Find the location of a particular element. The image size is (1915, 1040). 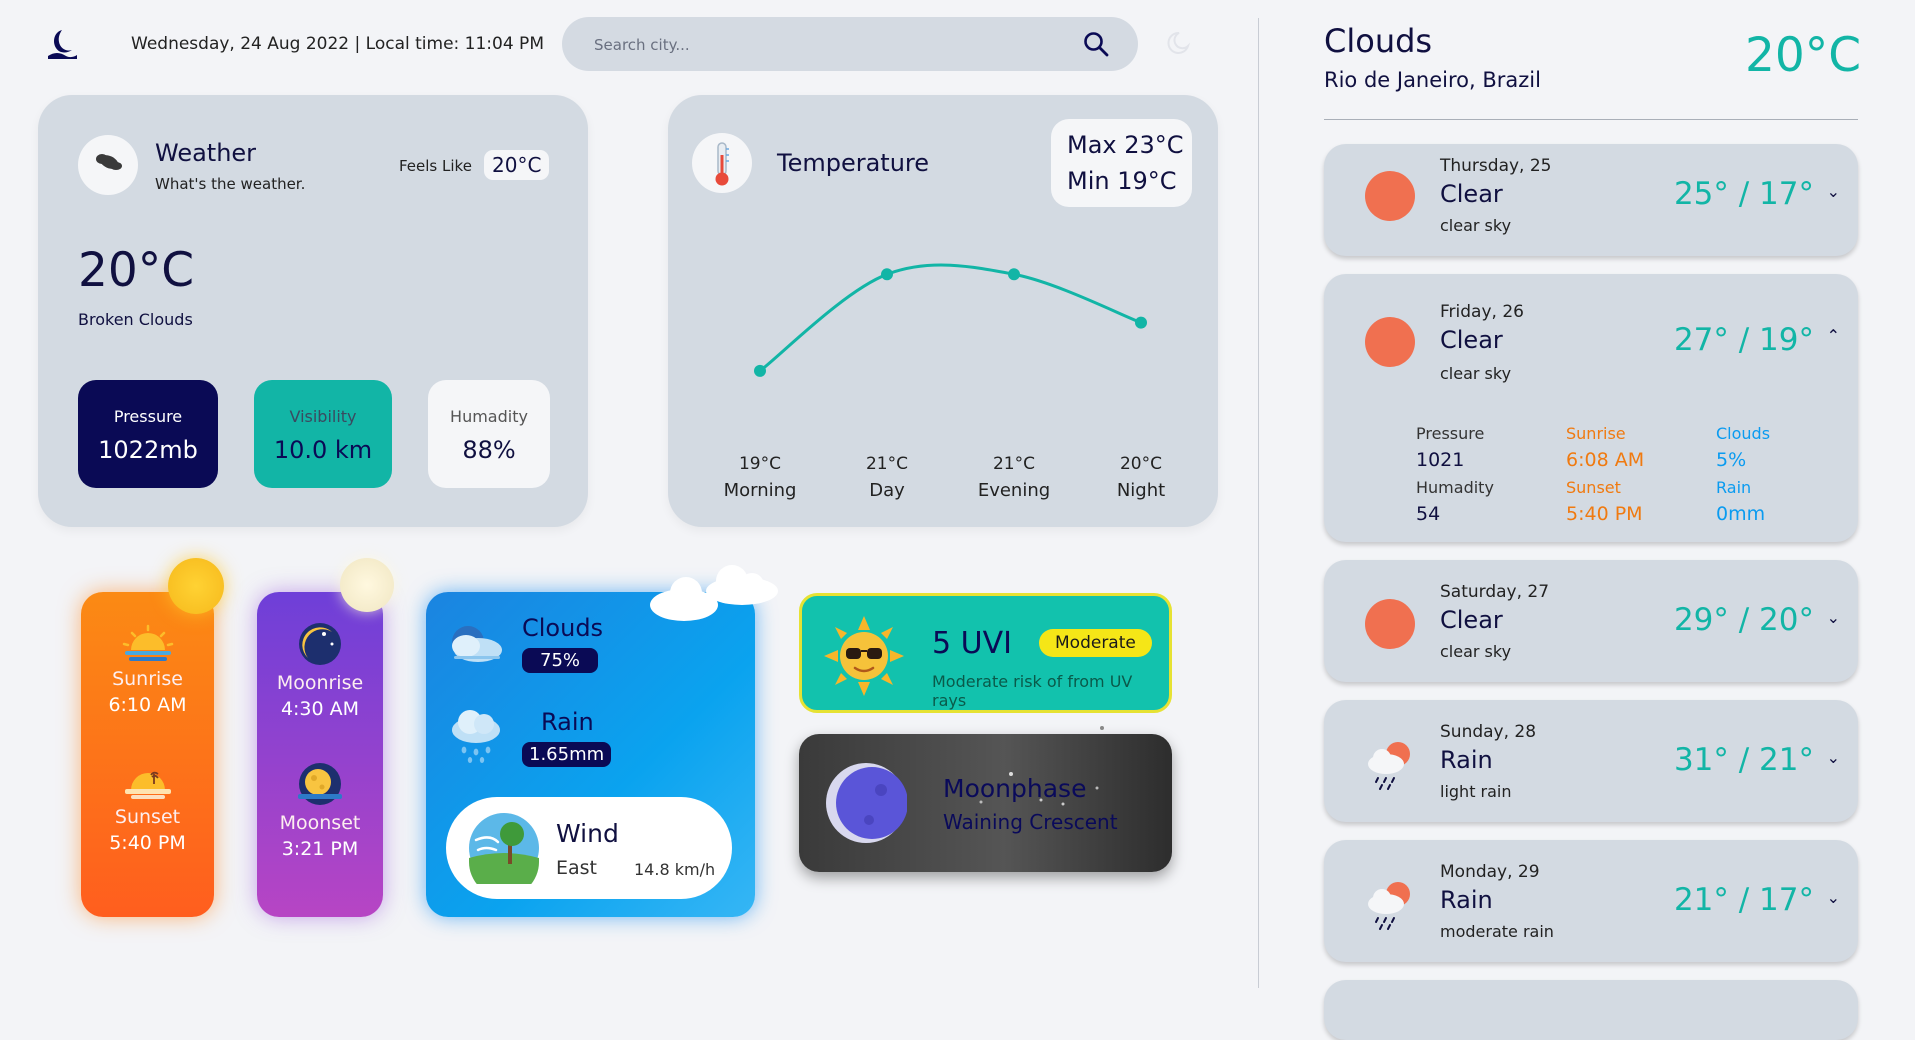

visibility-tile: Visibility 10.0 km is located at coordinates (323, 434).